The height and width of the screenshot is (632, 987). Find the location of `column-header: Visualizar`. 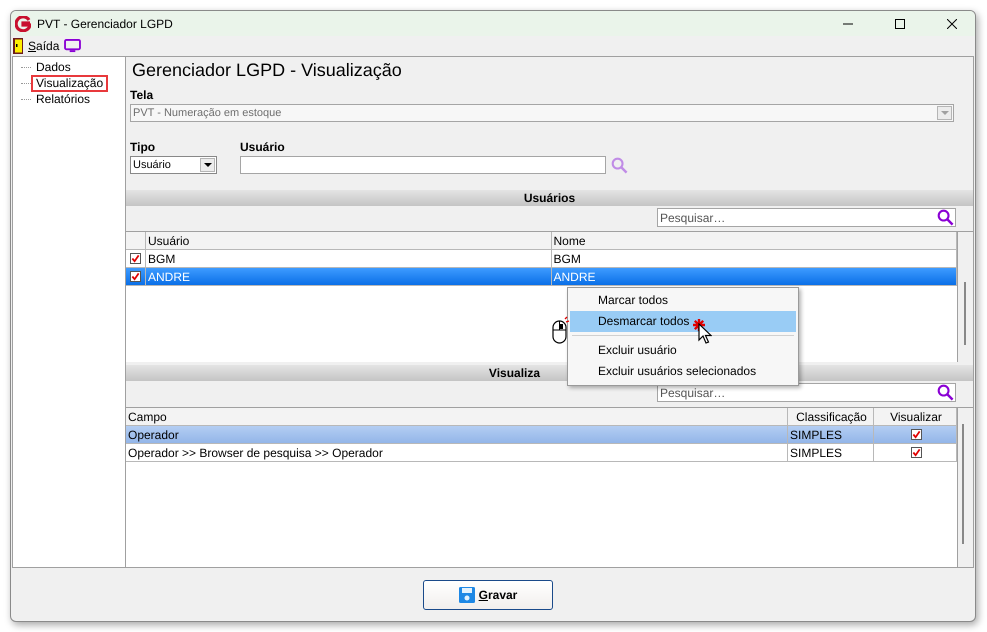

column-header: Visualizar is located at coordinates (915, 416).